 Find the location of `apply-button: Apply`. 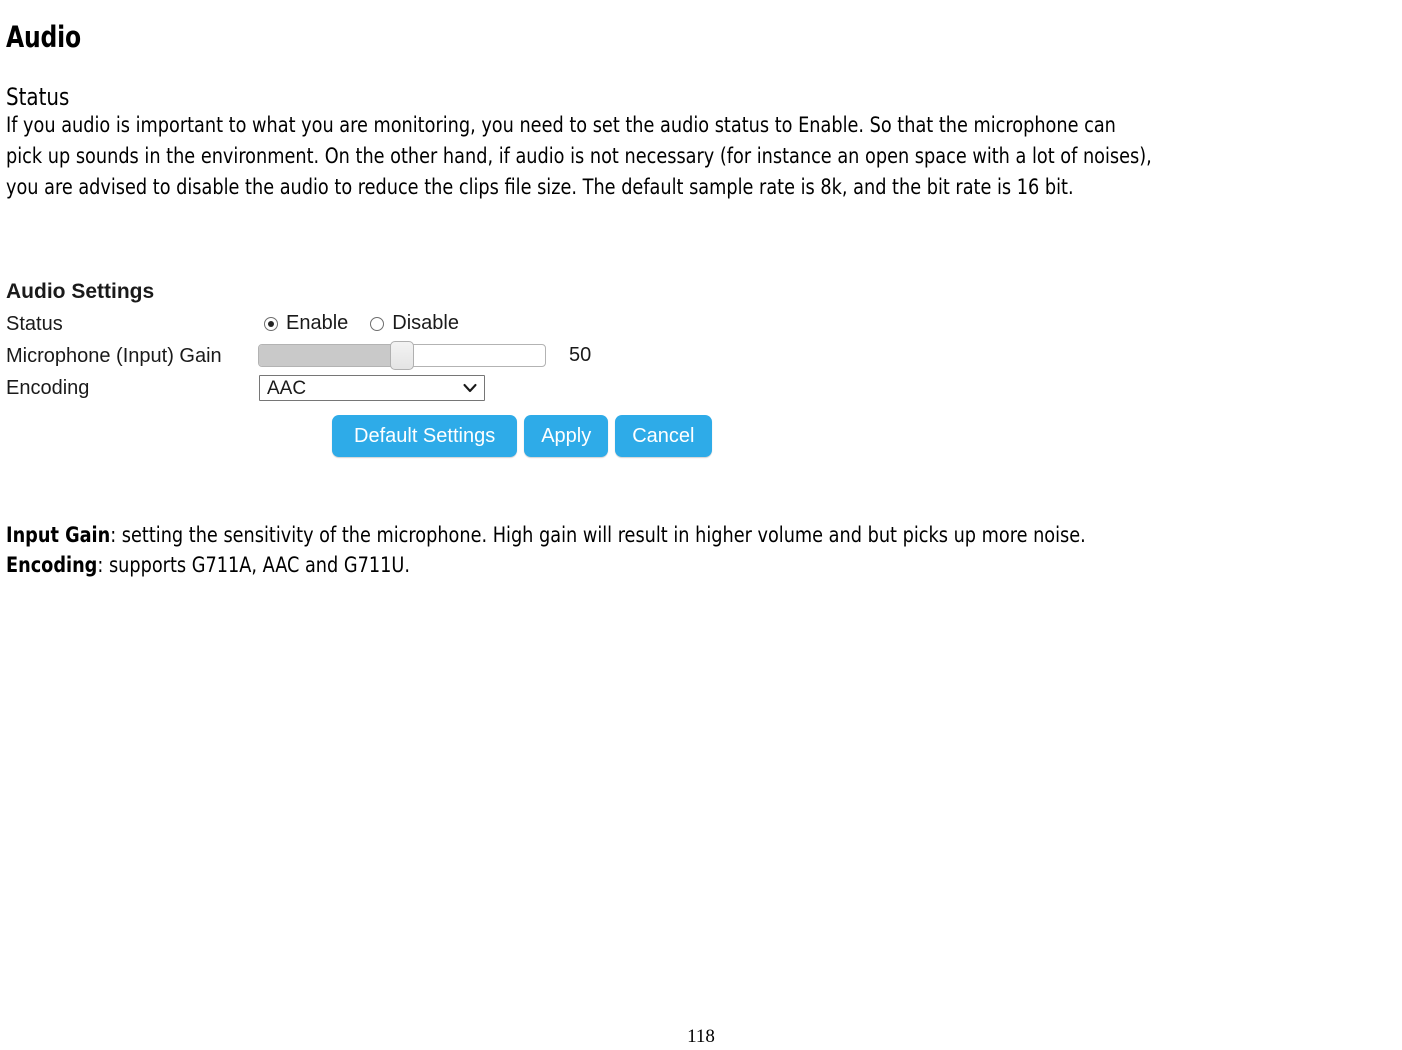

apply-button: Apply is located at coordinates (566, 436).